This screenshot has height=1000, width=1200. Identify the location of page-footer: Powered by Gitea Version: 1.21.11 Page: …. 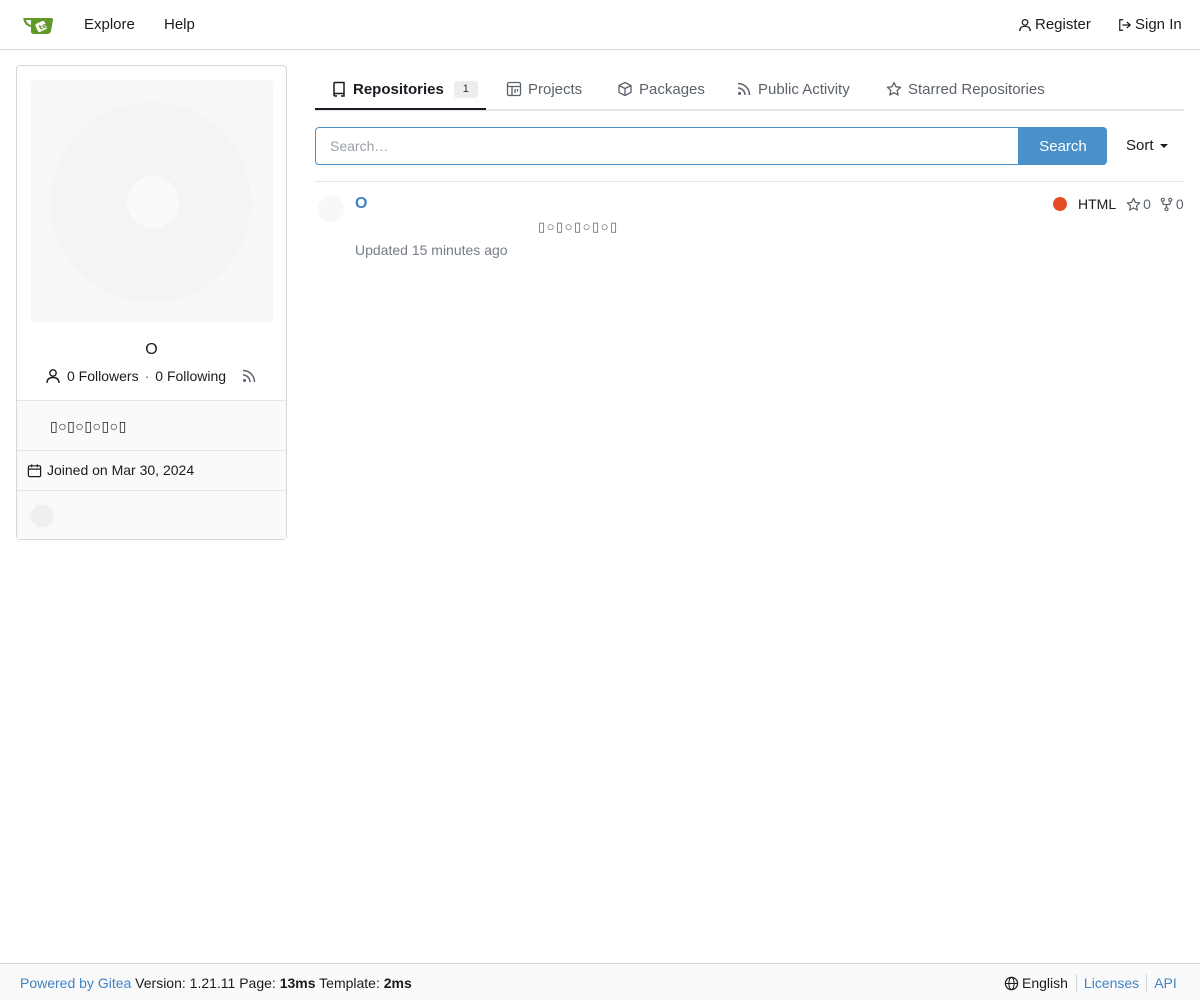
(600, 981).